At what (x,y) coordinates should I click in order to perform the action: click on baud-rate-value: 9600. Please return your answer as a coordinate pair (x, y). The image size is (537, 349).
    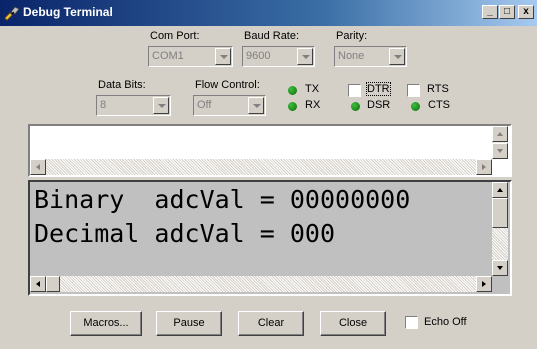
    Looking at the image, I should click on (258, 56).